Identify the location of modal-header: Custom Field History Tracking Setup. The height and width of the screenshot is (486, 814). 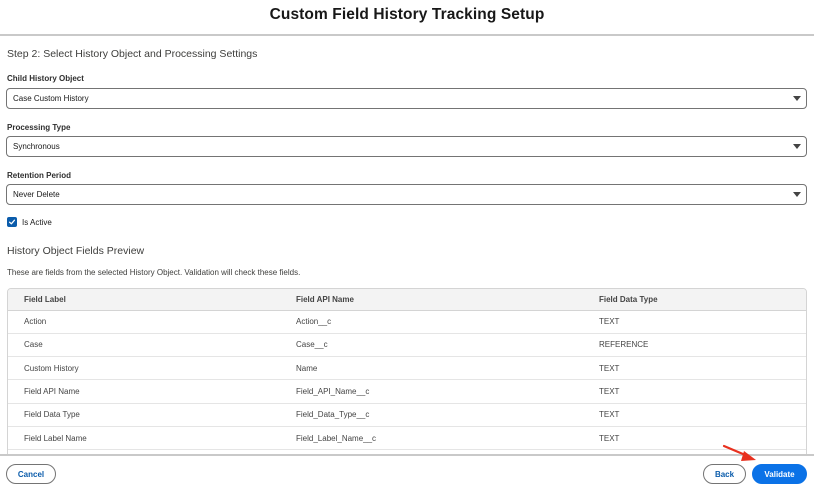
(407, 18).